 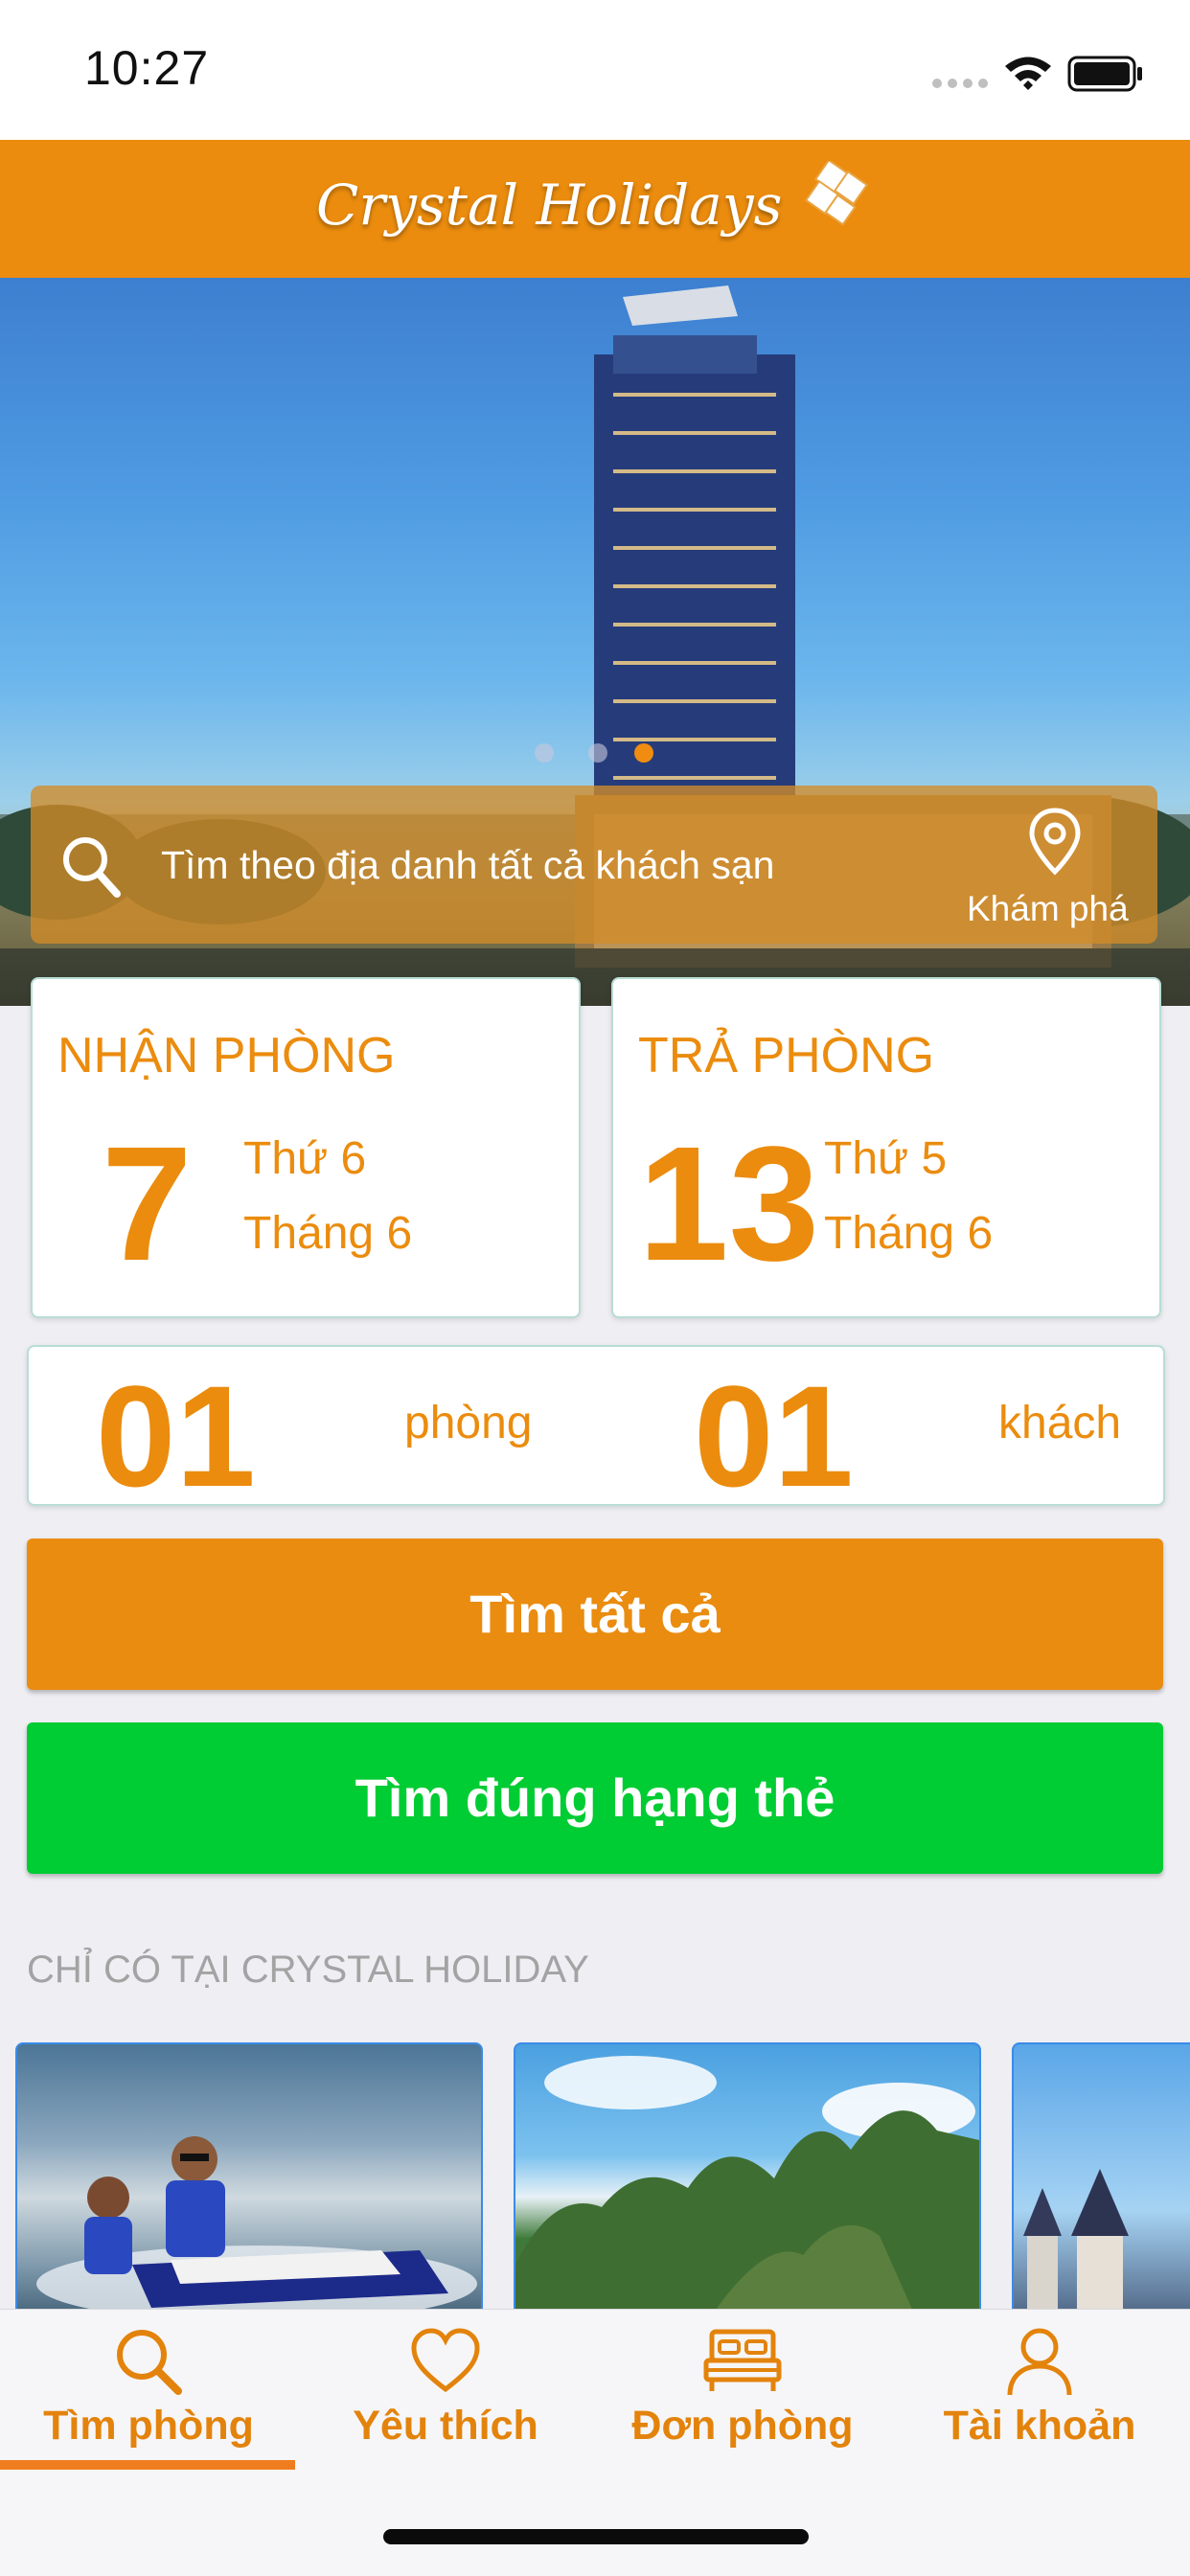 What do you see at coordinates (148, 2465) in the screenshot?
I see `active-tab-indicator` at bounding box center [148, 2465].